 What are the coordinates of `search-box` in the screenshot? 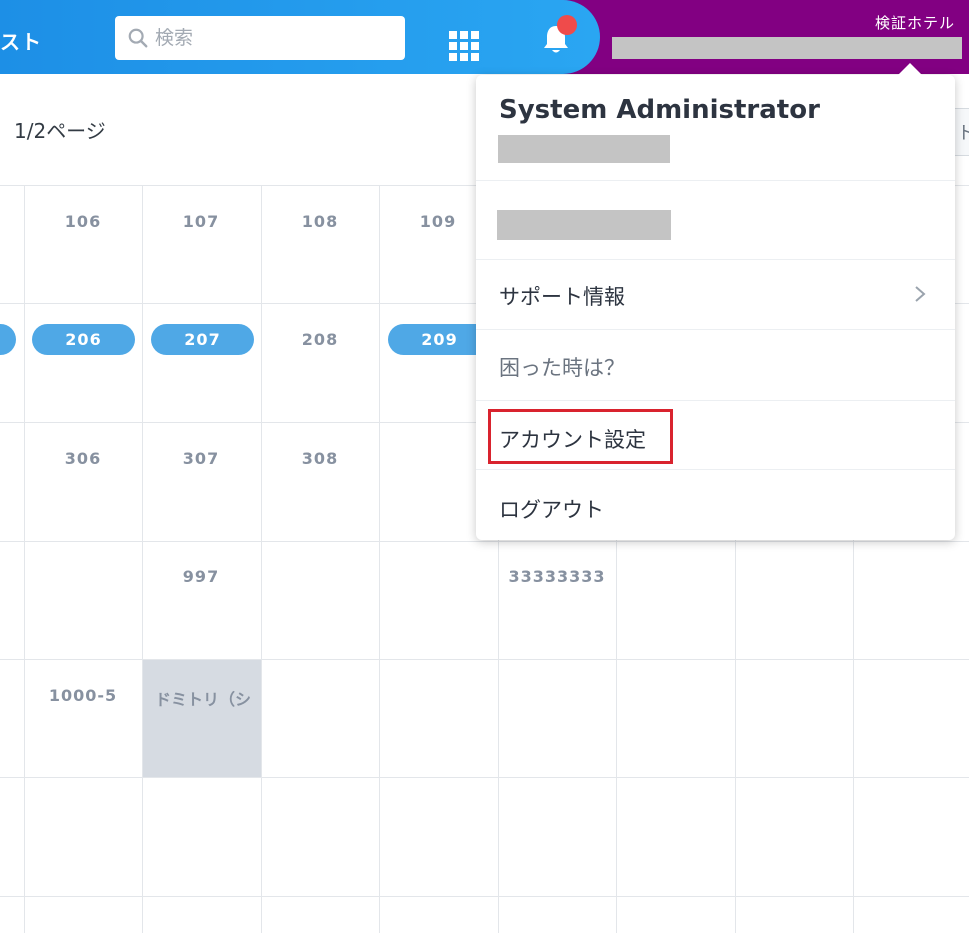 It's located at (260, 38).